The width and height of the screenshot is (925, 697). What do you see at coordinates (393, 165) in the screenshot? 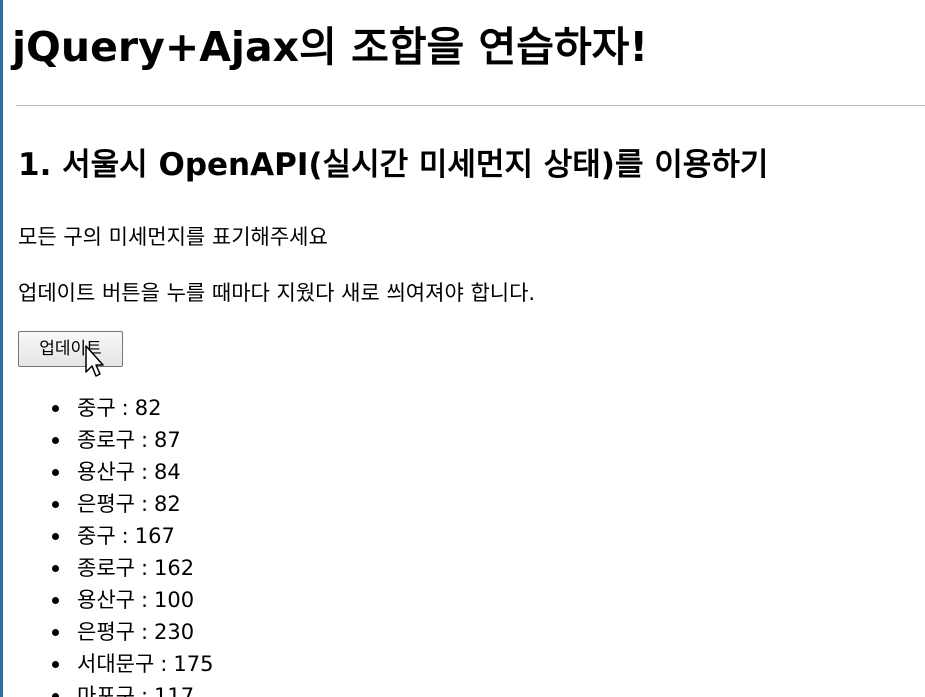
I see `section-title: 1. 서울시 OpenAPI(실시간 미세먼지 상태)를 이용하기` at bounding box center [393, 165].